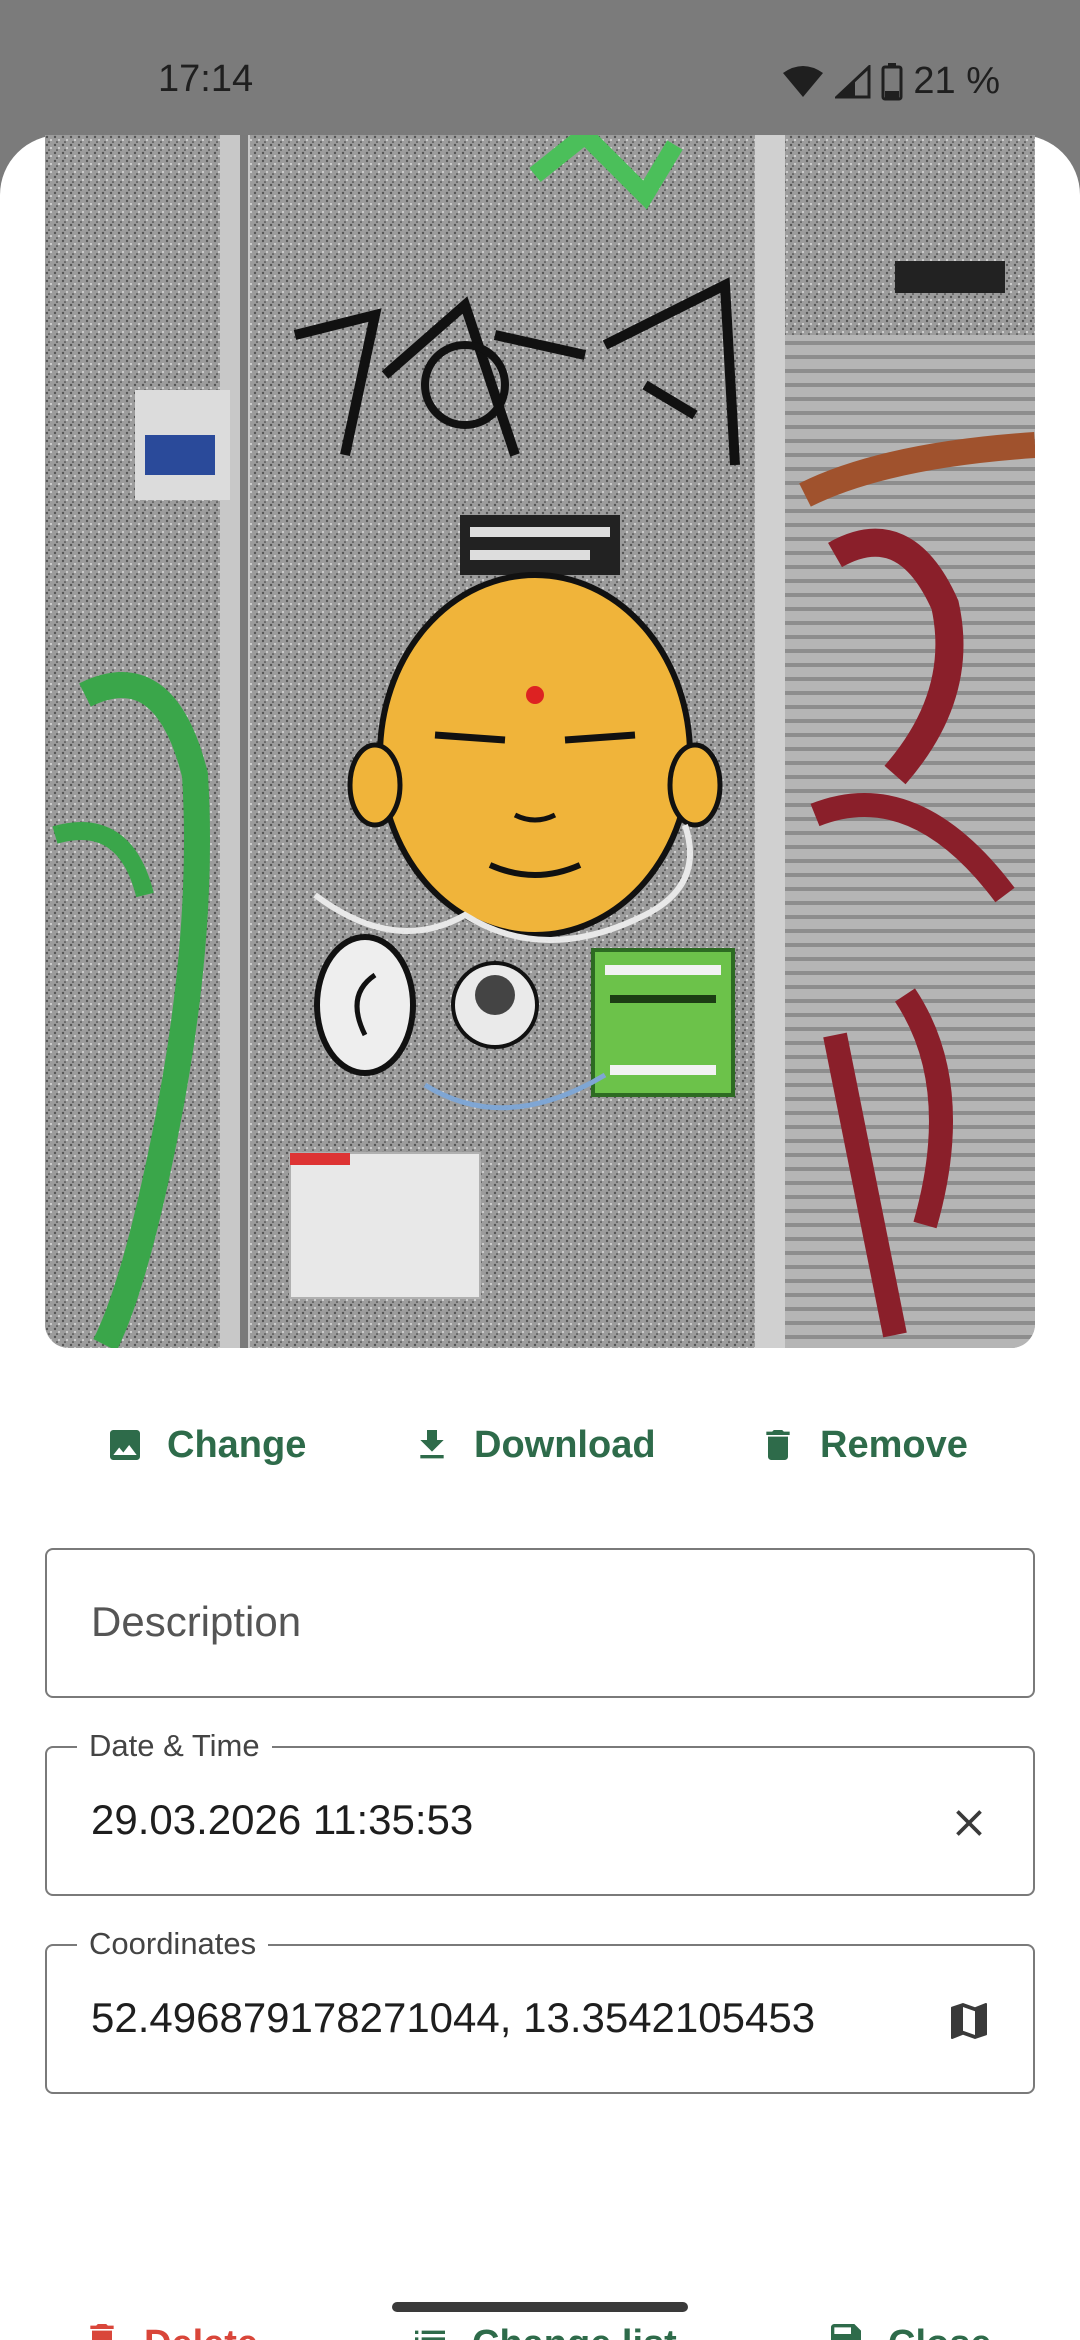 The width and height of the screenshot is (1080, 2340). Describe the element at coordinates (846, 2329) in the screenshot. I see `save-icon` at that location.